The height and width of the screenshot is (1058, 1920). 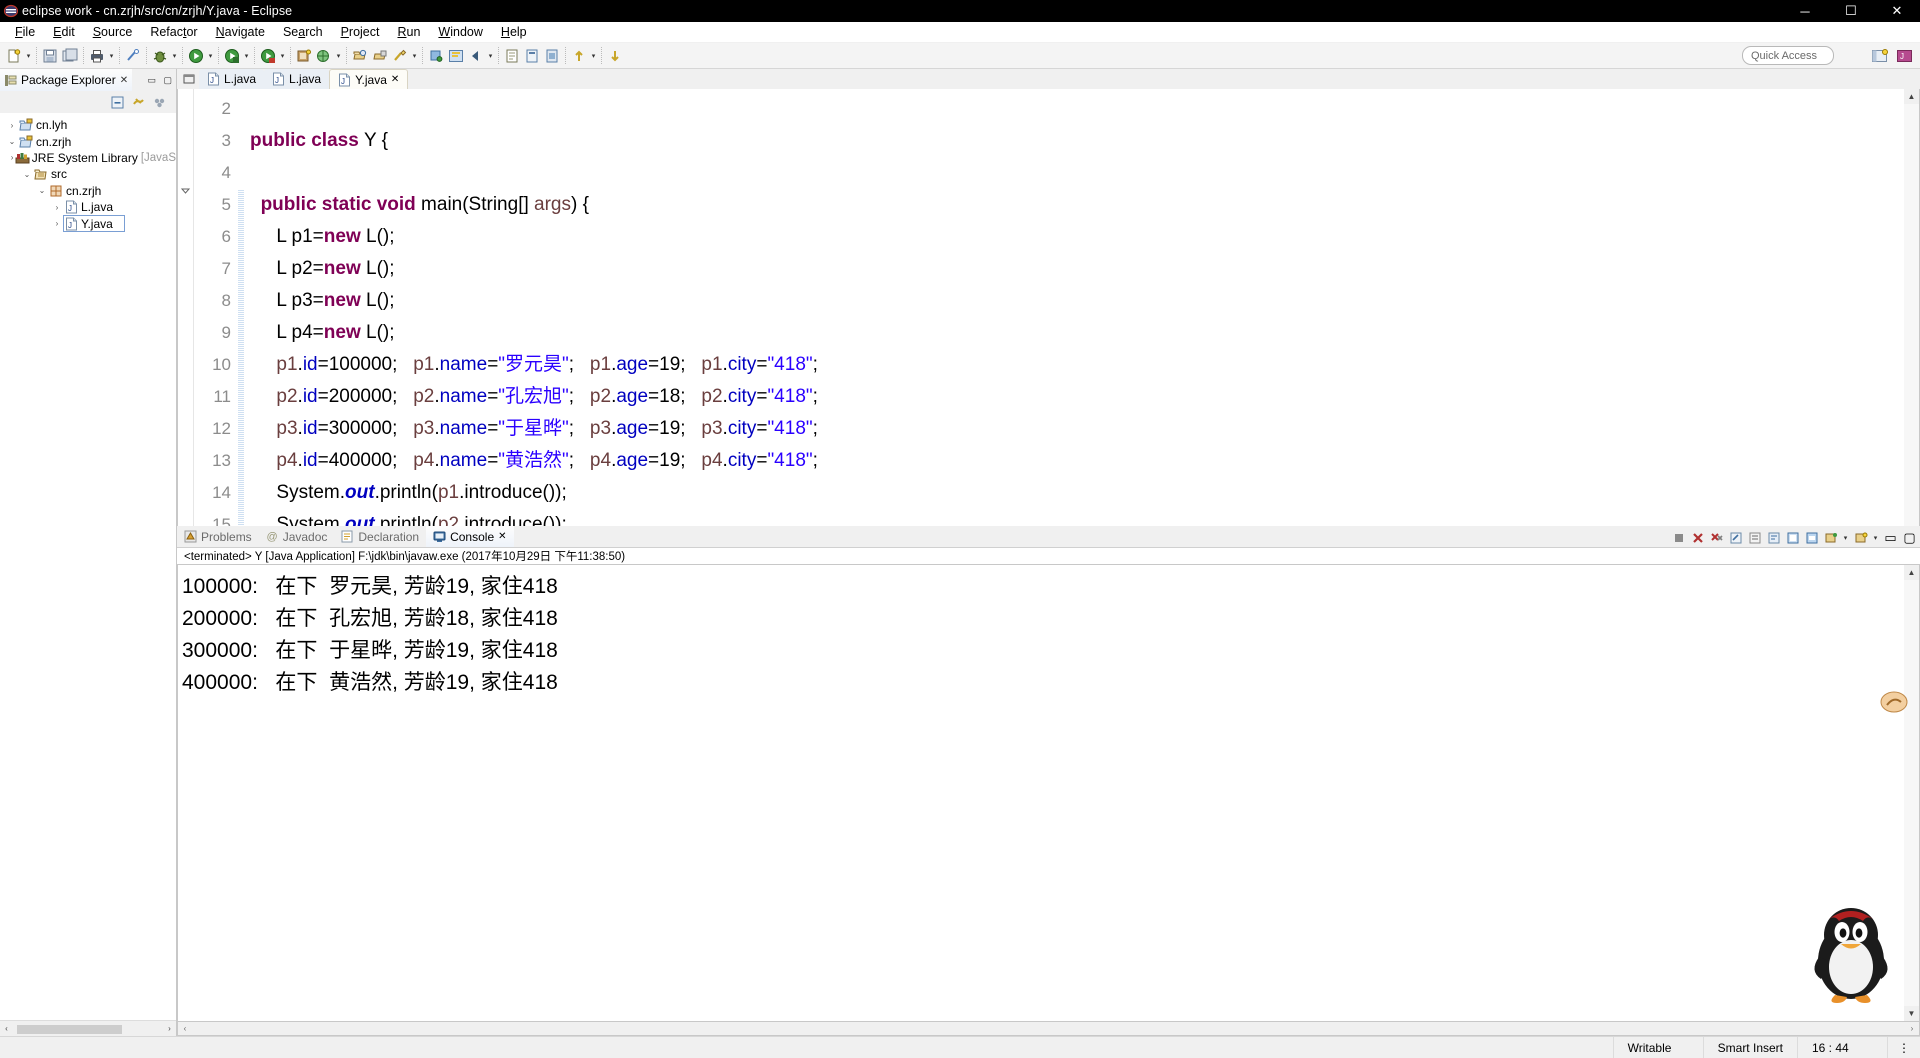 What do you see at coordinates (66, 80) in the screenshot?
I see `package-explorer-tab: Package Explorer ✕` at bounding box center [66, 80].